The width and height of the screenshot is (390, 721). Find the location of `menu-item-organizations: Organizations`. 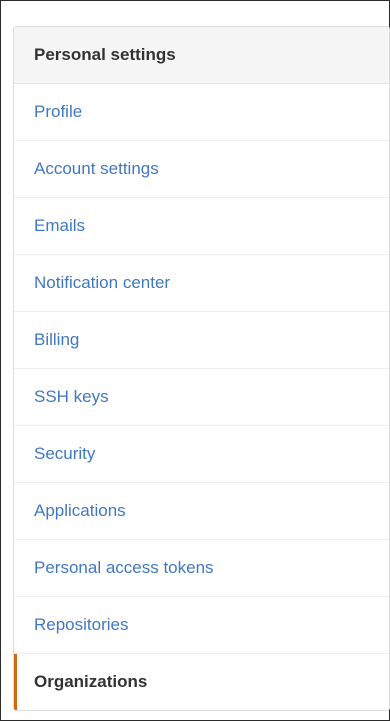

menu-item-organizations: Organizations is located at coordinates (201, 682).